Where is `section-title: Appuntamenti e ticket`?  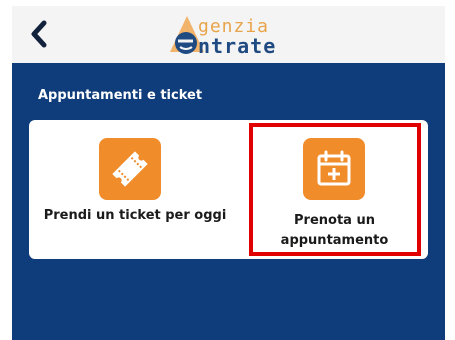 section-title: Appuntamenti e ticket is located at coordinates (120, 95).